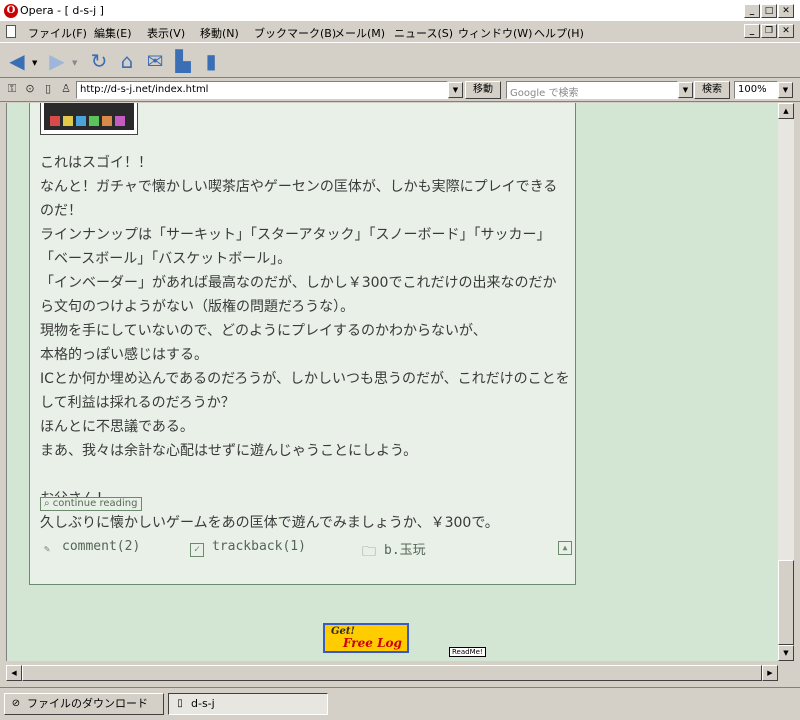 This screenshot has height=720, width=800. Describe the element at coordinates (34, 63) in the screenshot. I see `back-dropdown-icon: ▼` at that location.